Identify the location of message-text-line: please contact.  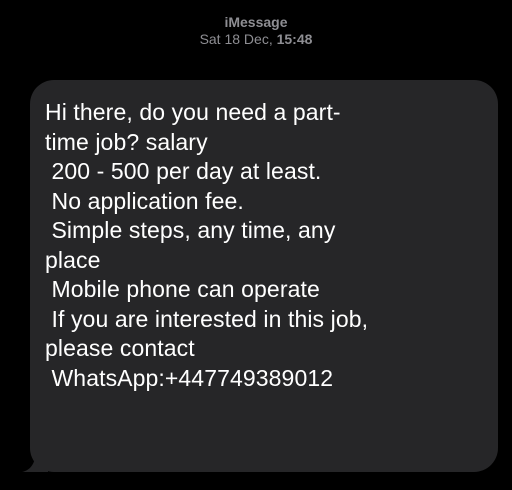
(120, 348).